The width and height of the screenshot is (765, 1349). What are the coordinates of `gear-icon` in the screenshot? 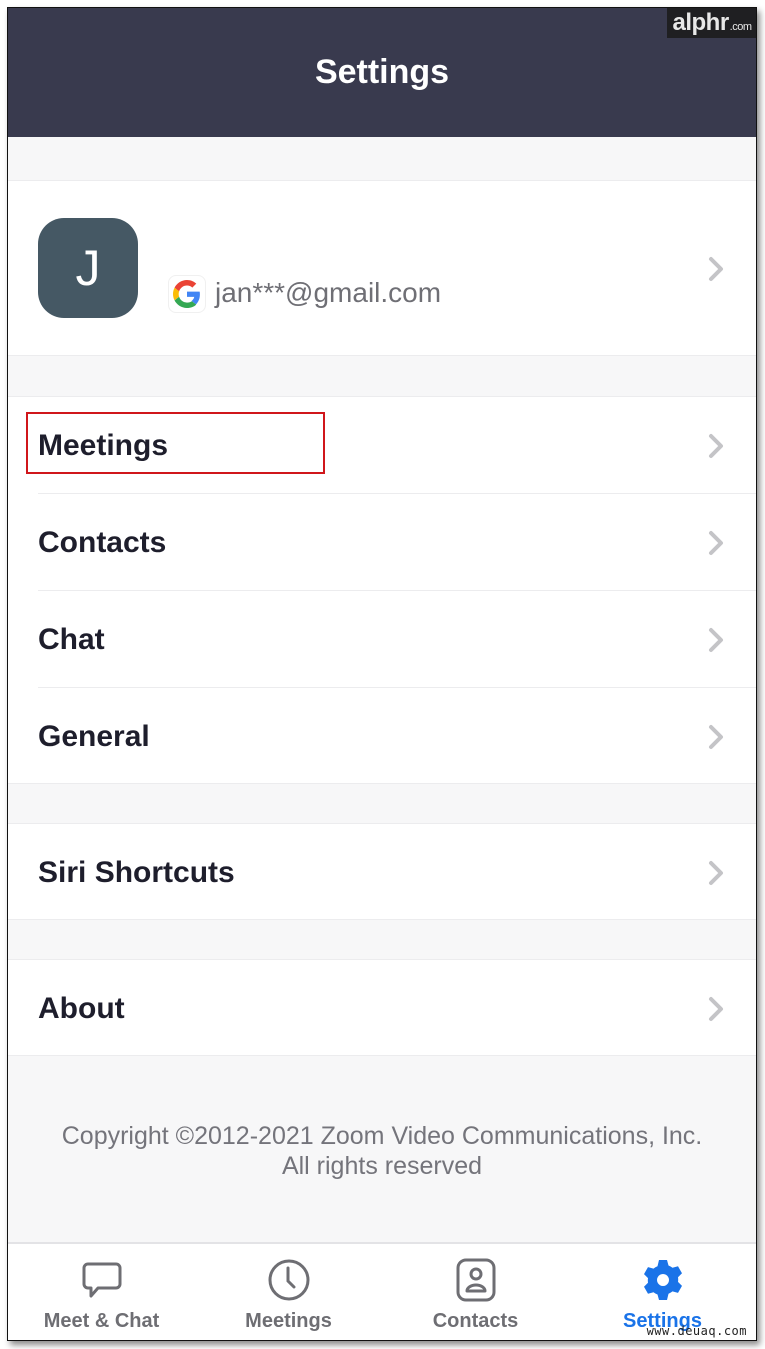 It's located at (662, 1280).